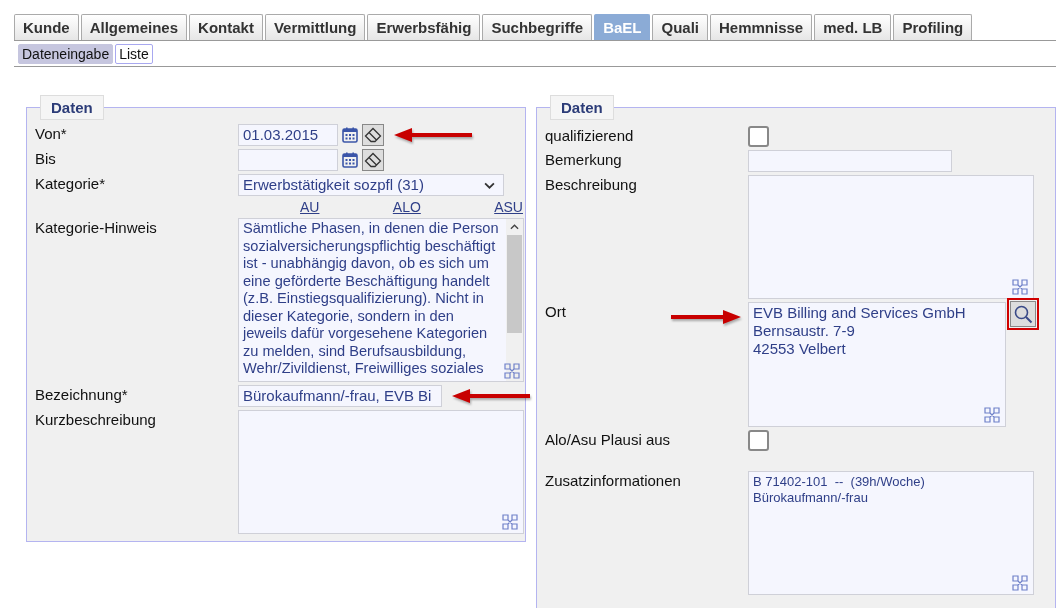 Image resolution: width=1056 pixels, height=608 pixels. I want to click on field-label: qualifizierend, so click(589, 136).